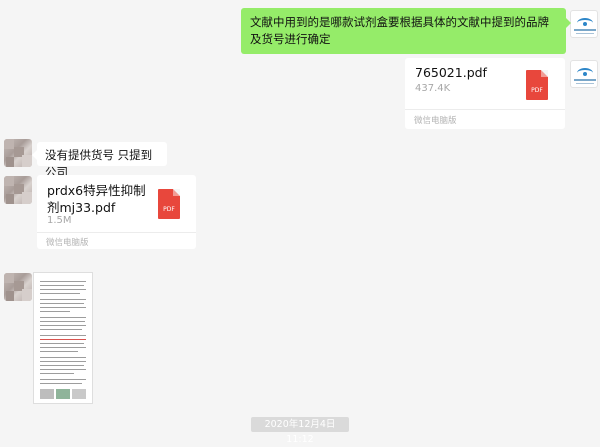  I want to click on message-text: 文献中用到的是哪款试剂盒要根据具体的文献中提到的品牌及货号进行确定, so click(399, 30).